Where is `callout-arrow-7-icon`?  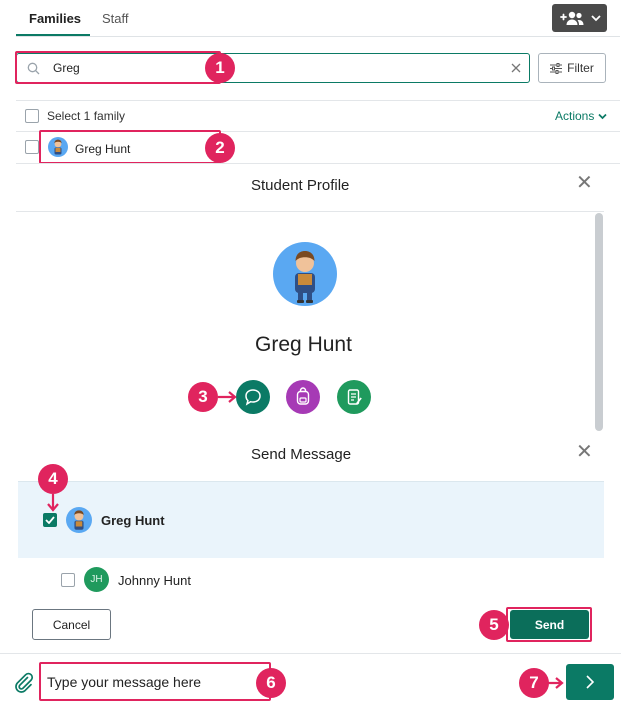
callout-arrow-7-icon is located at coordinates (554, 683).